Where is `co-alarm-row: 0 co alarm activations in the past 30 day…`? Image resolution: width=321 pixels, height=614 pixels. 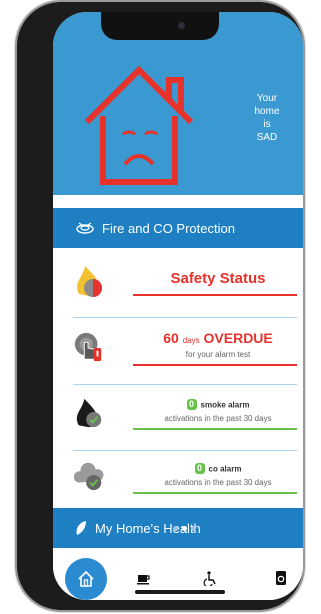 co-alarm-row: 0 co alarm activations in the past 30 day… is located at coordinates (178, 481).